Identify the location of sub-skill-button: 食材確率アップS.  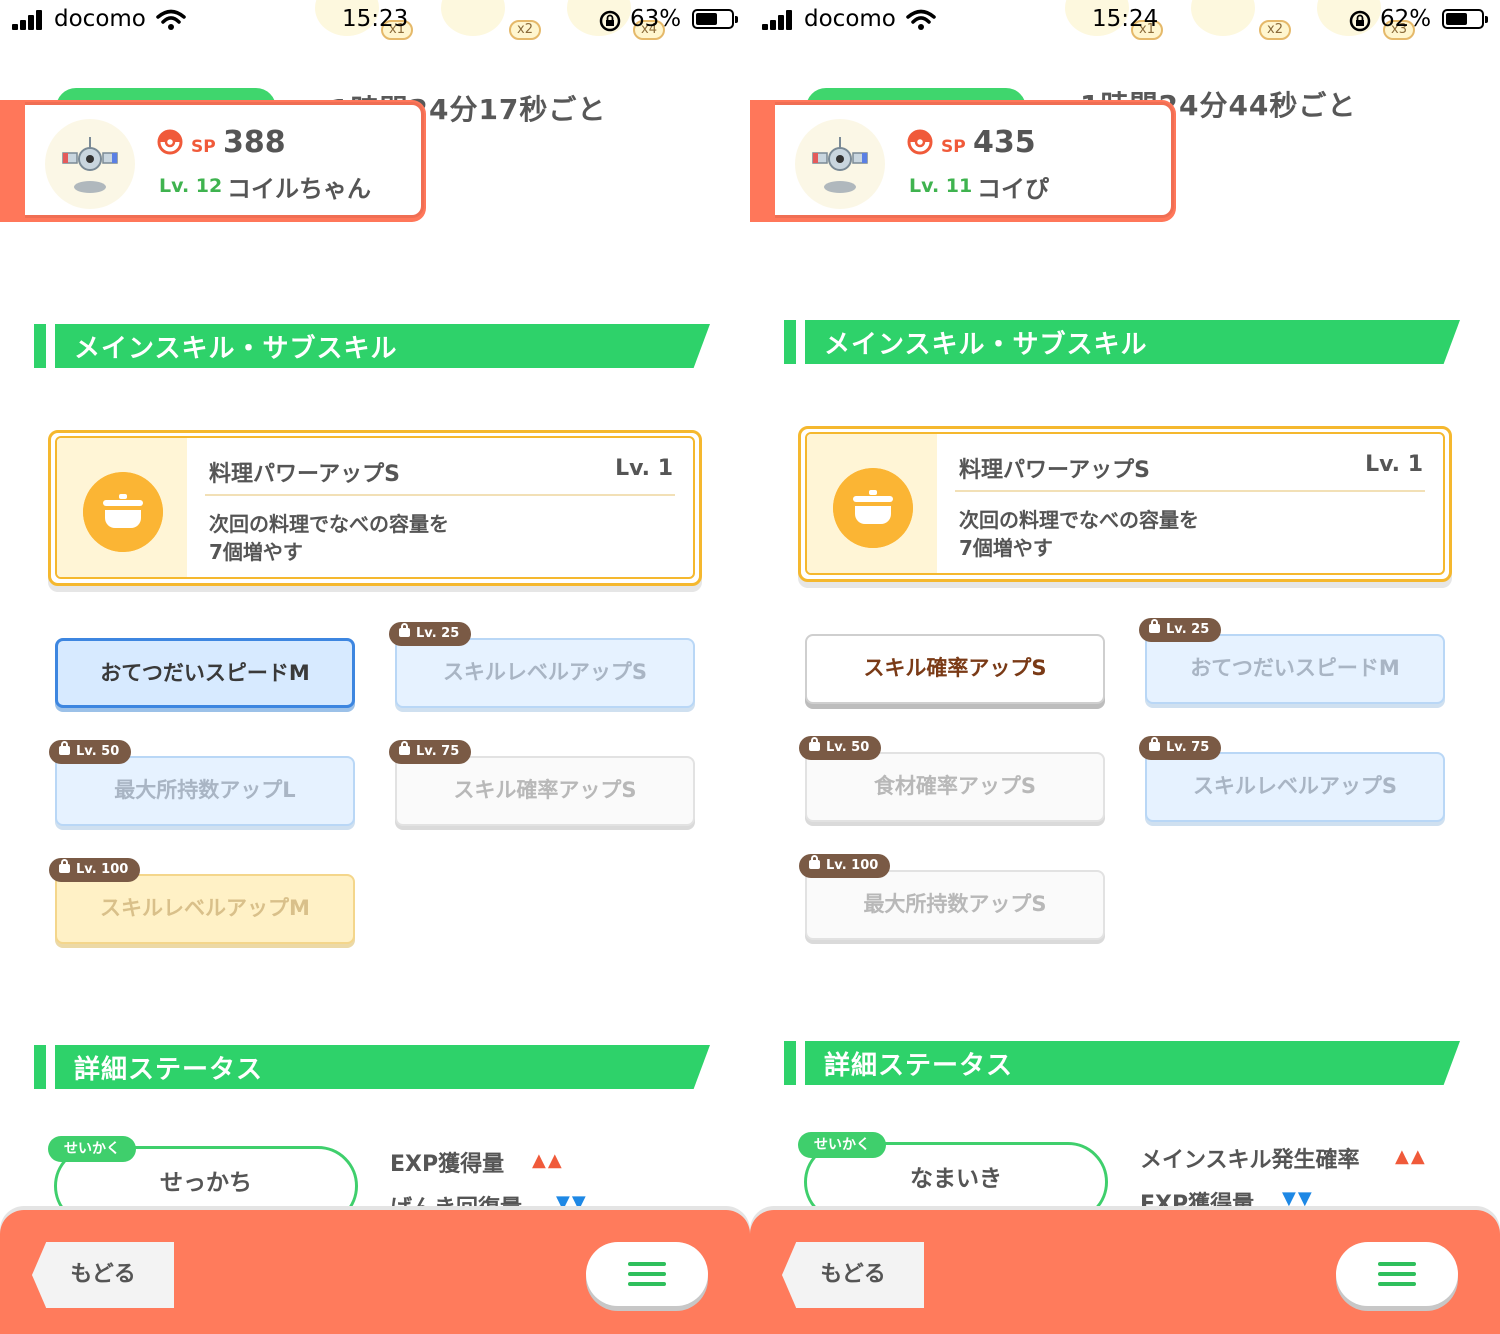
(955, 787).